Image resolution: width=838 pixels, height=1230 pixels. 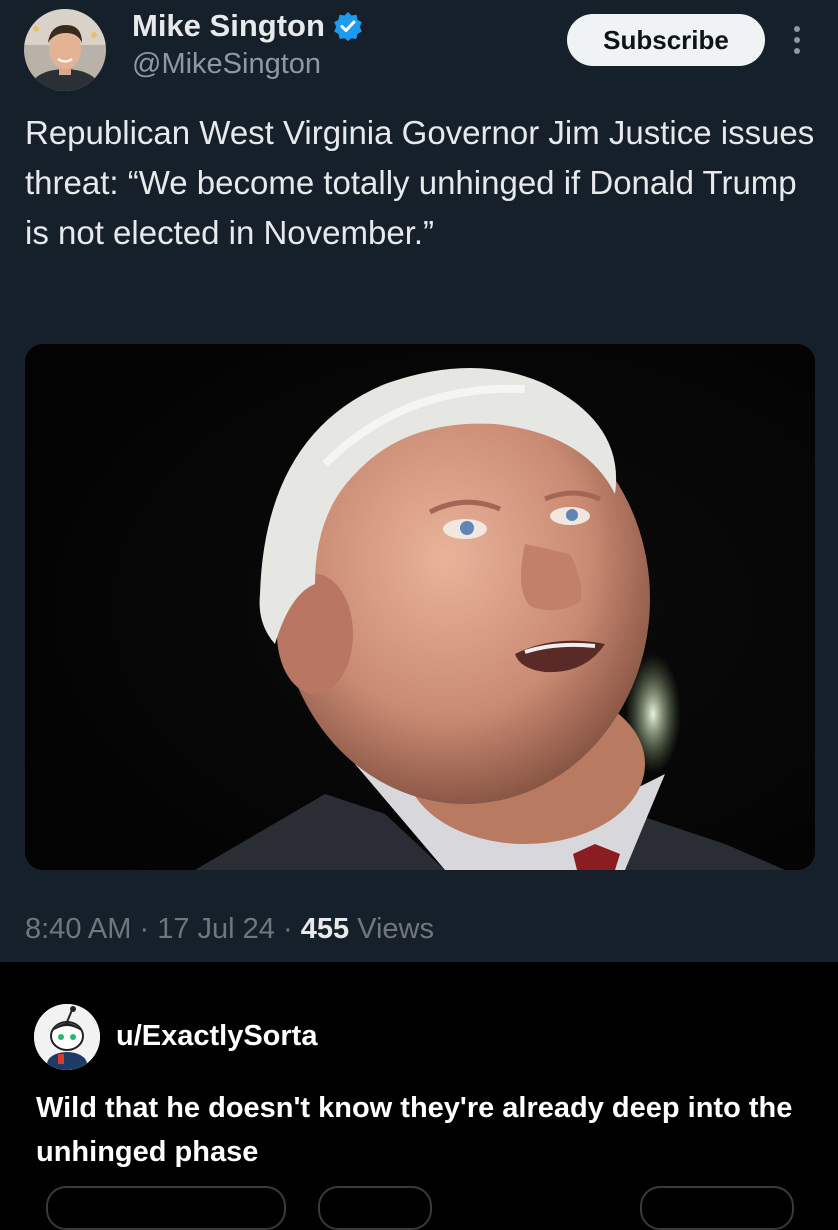 What do you see at coordinates (325, 929) in the screenshot?
I see `views-count: 455` at bounding box center [325, 929].